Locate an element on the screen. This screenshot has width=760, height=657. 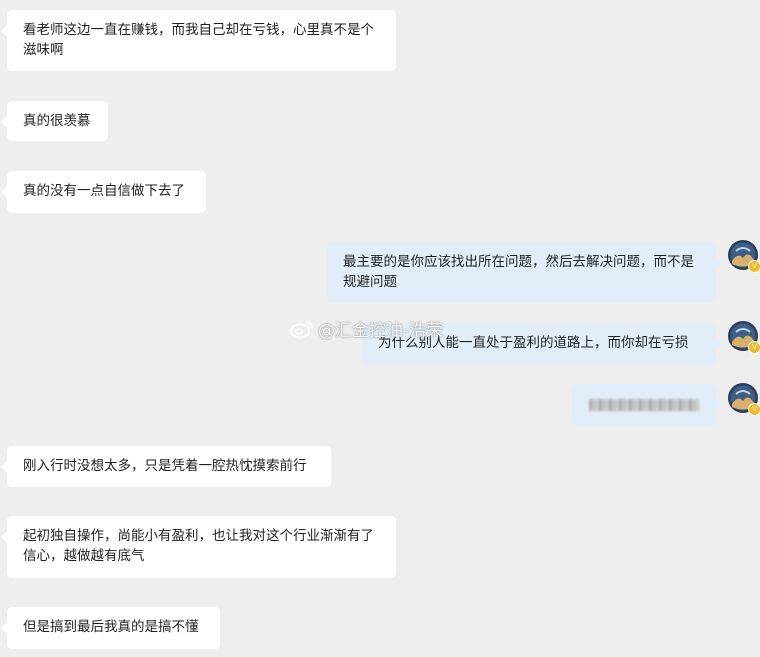
message-text: 看老师这边一直在赚钱，而我自己却在亏钱，心里真不是个滋味啊 is located at coordinates (198, 40).